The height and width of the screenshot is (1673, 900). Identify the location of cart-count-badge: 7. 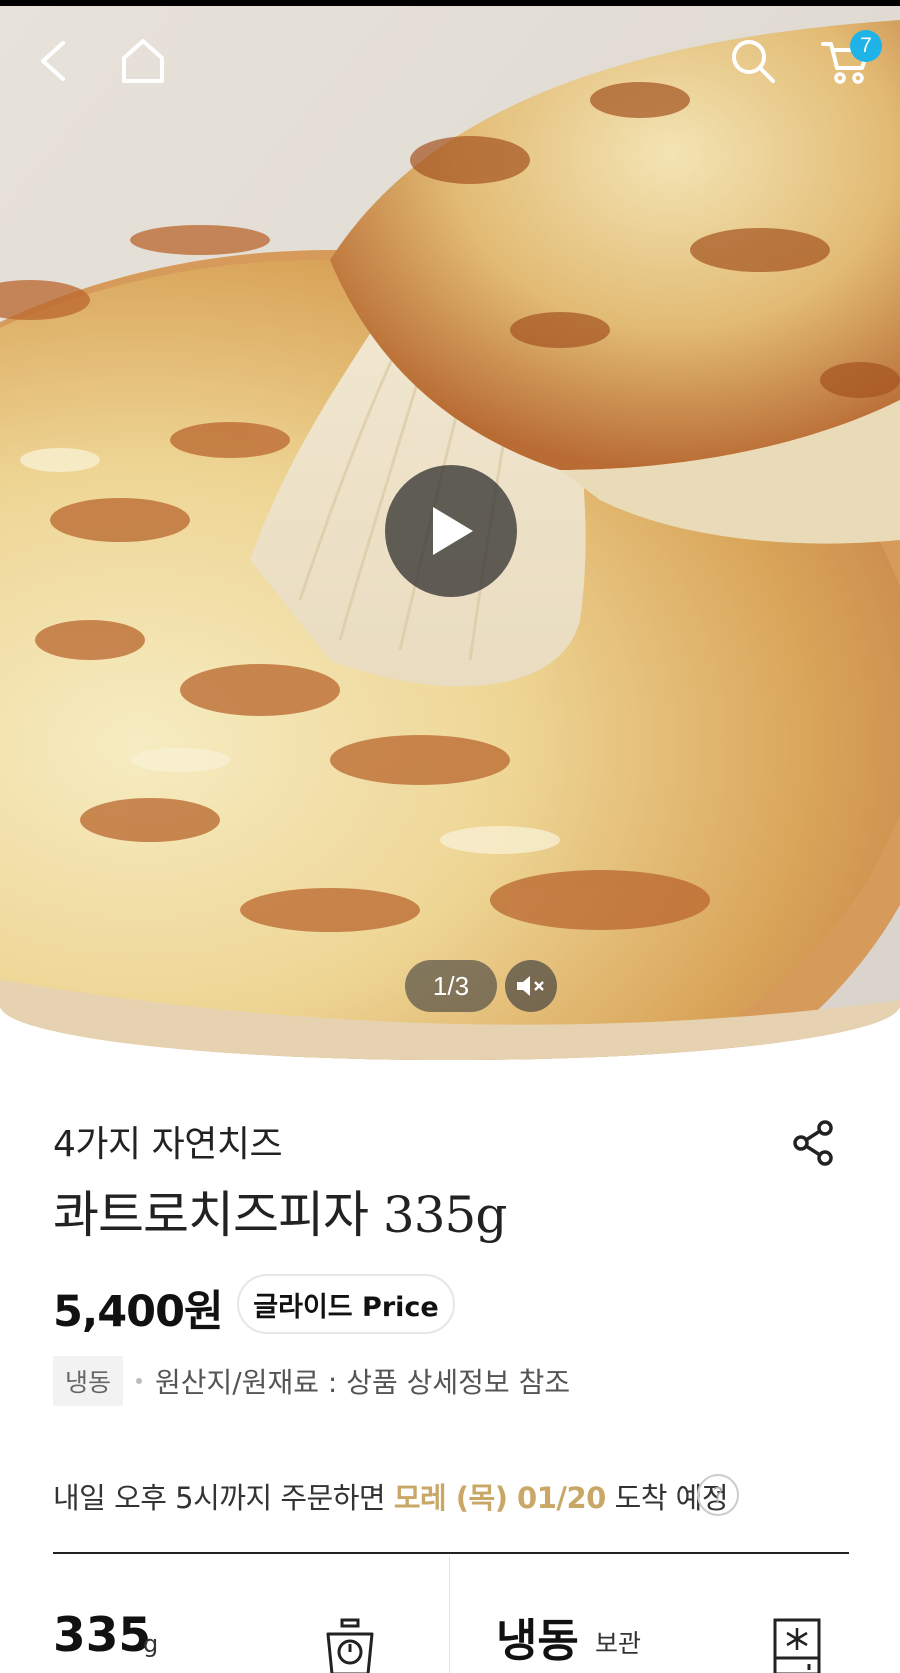
(866, 46).